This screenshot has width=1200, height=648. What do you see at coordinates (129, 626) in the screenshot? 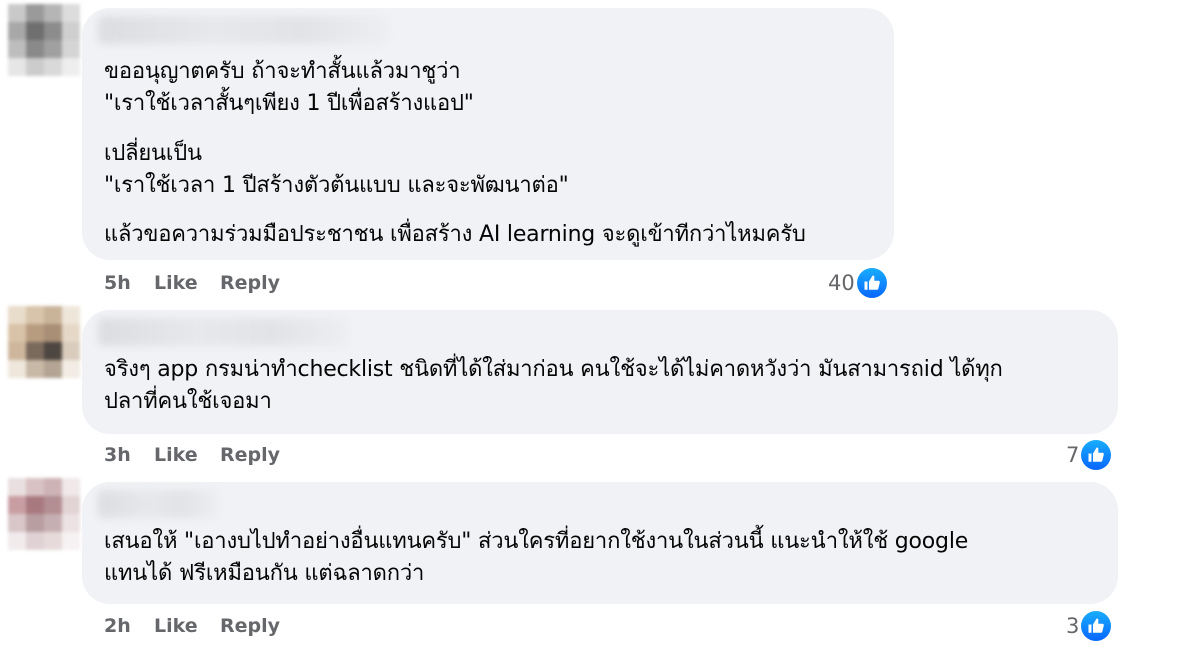
I see `timestamp: 2h` at bounding box center [129, 626].